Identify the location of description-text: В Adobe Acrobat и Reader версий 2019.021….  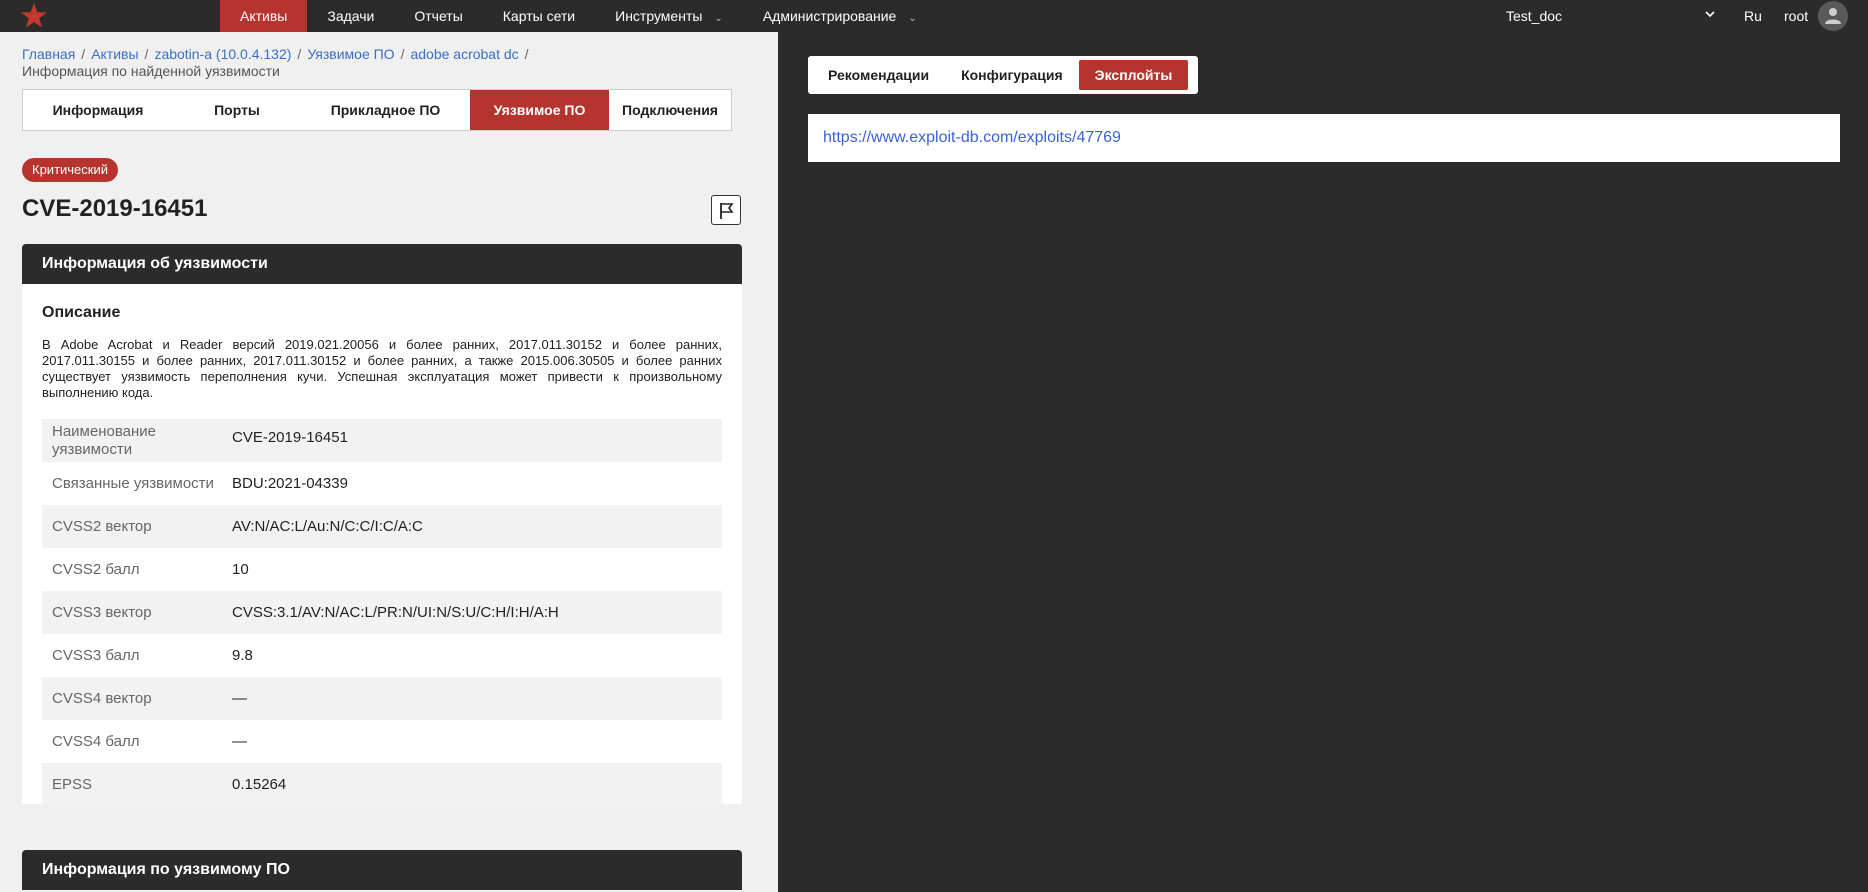
(382, 368).